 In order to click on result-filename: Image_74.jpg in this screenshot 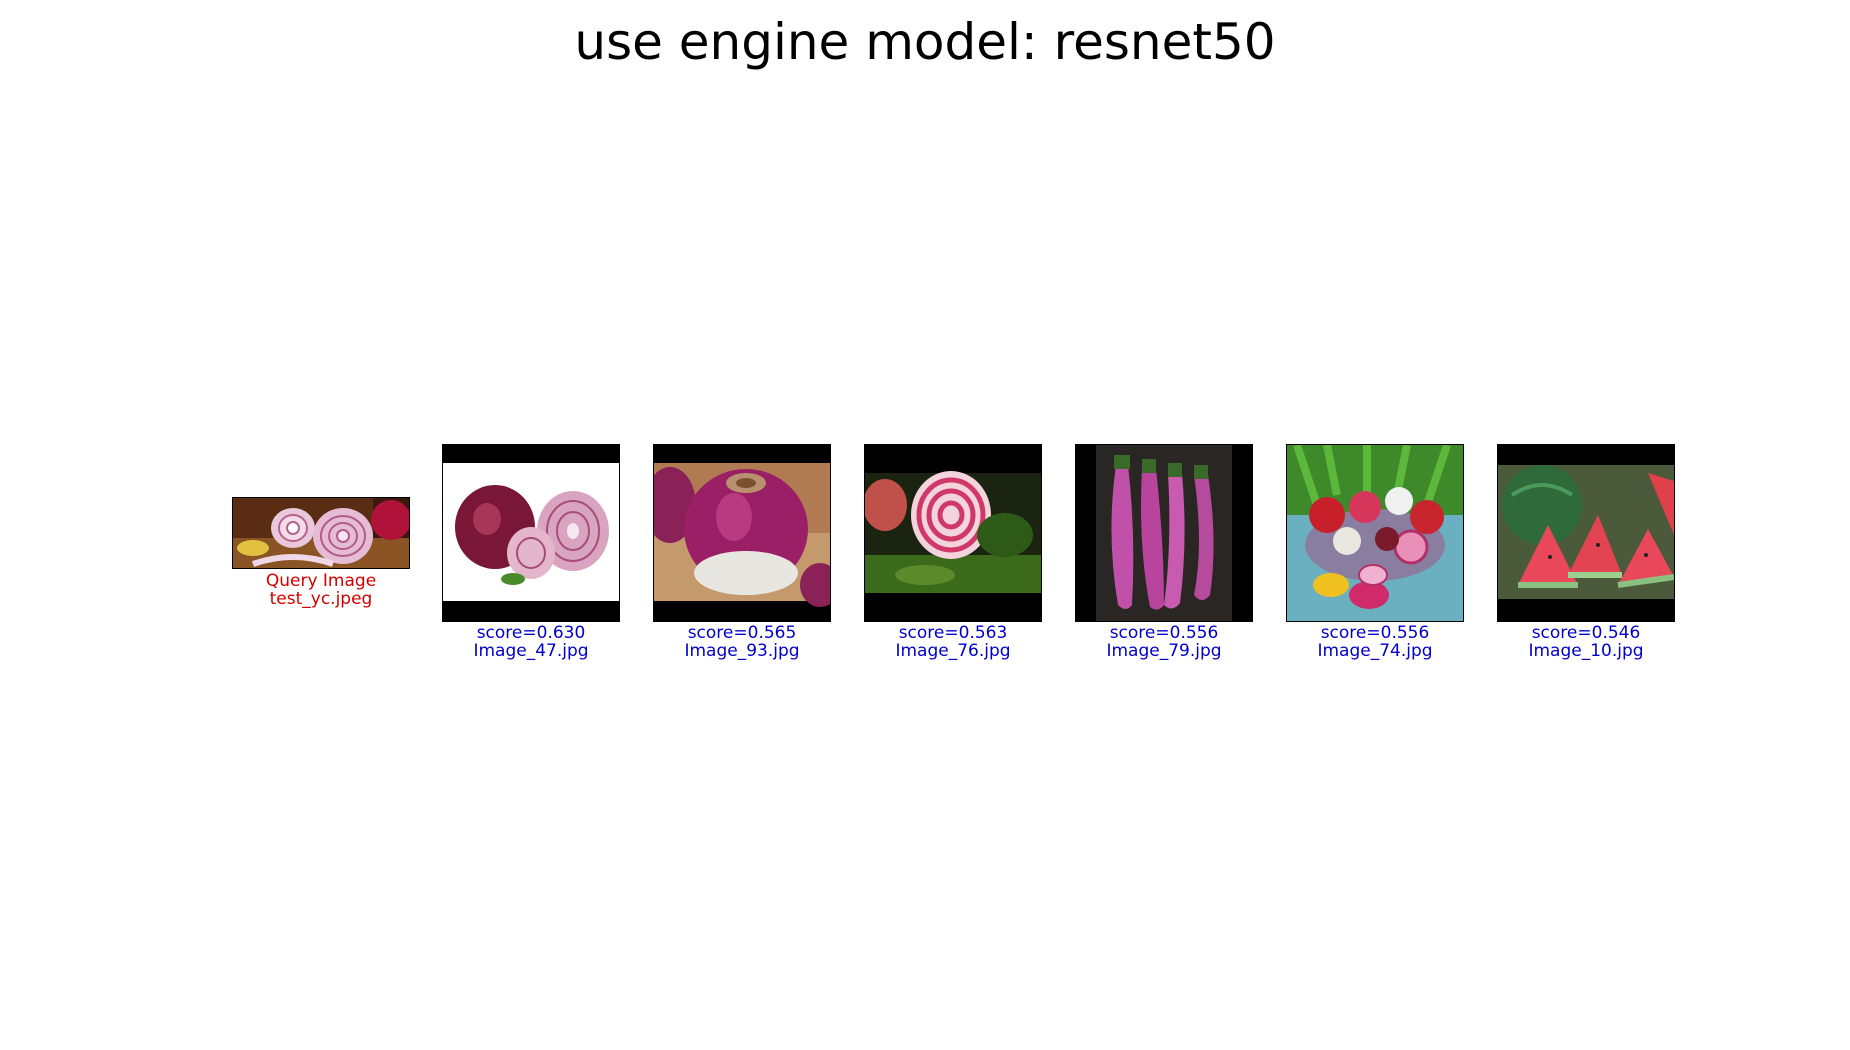, I will do `click(1375, 651)`.